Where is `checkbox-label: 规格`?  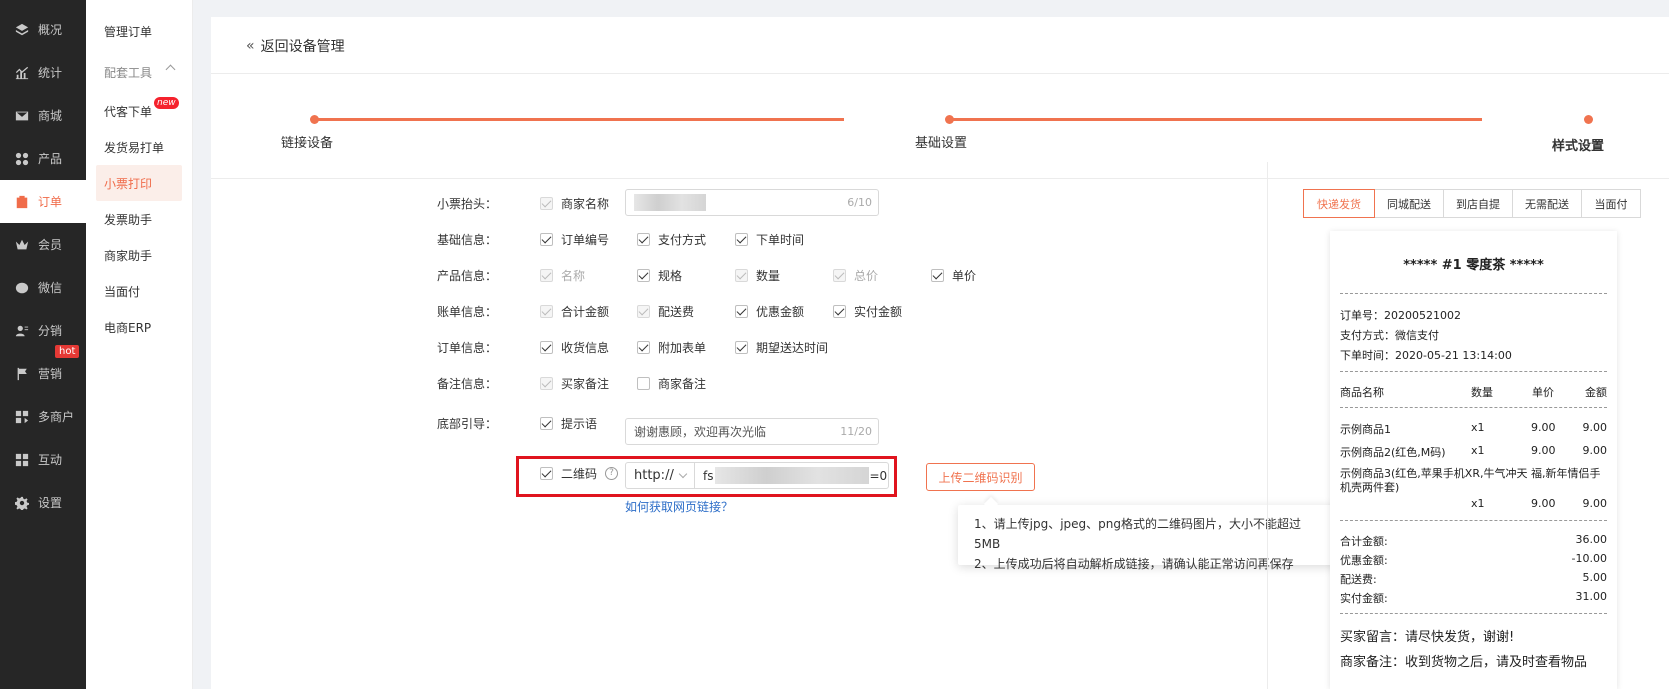 checkbox-label: 规格 is located at coordinates (670, 276).